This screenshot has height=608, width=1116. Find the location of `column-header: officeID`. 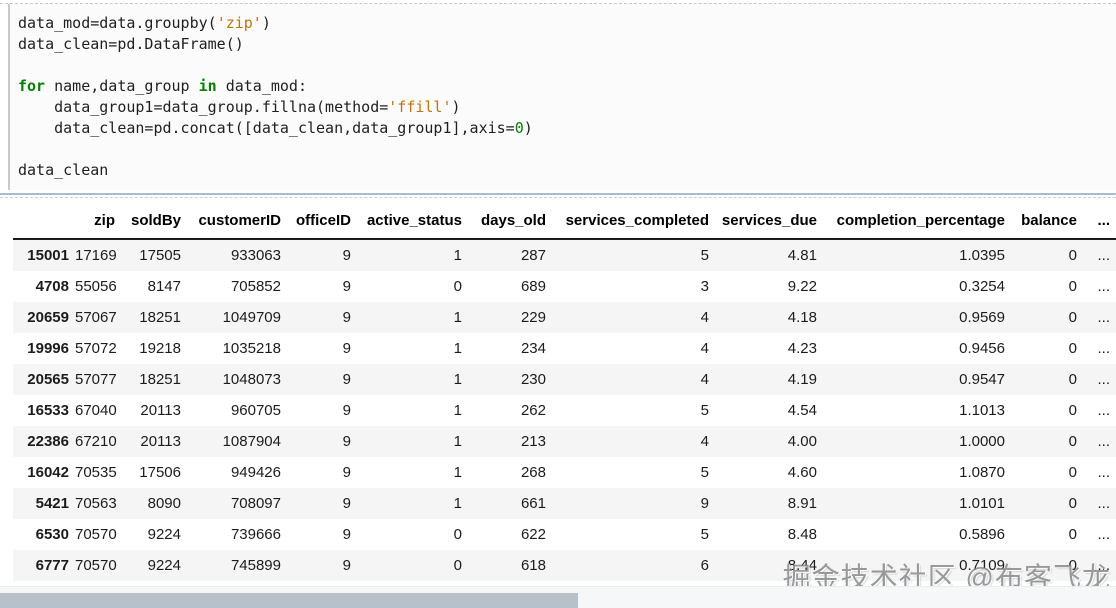

column-header: officeID is located at coordinates (322, 219).